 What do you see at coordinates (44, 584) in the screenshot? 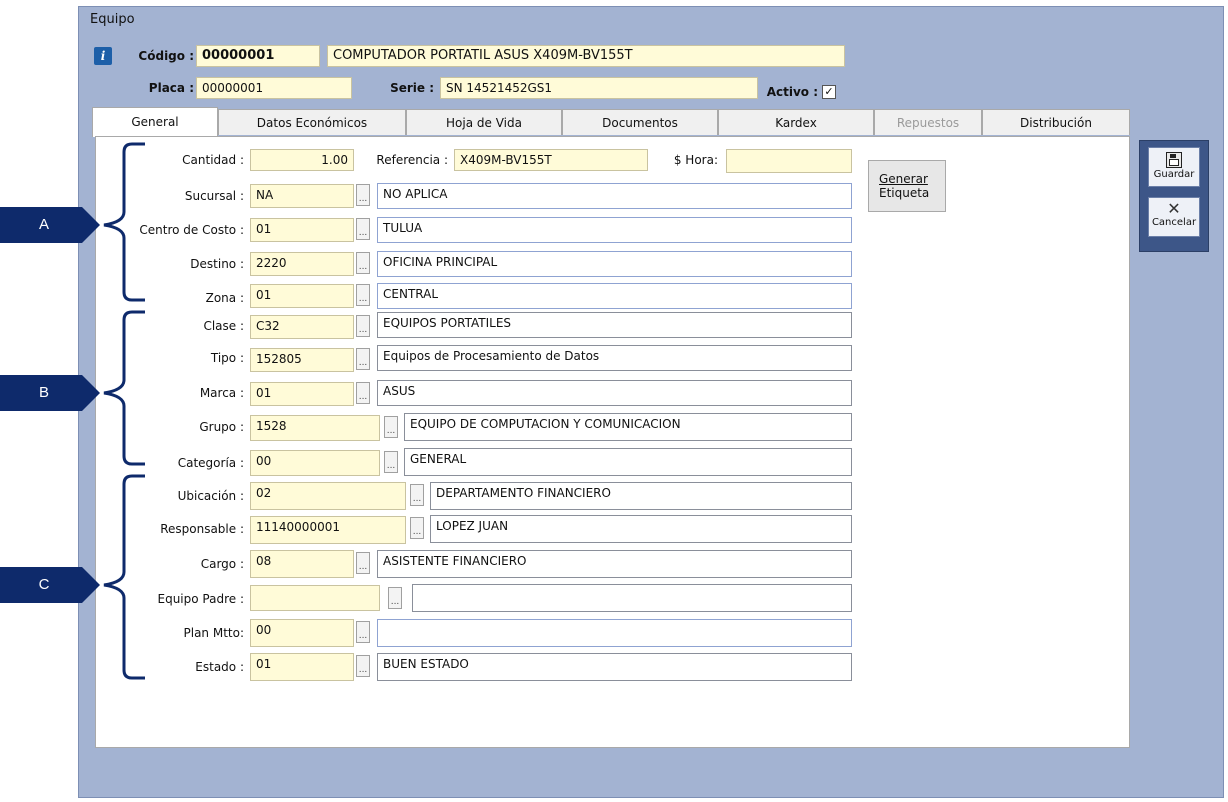
I see `marker-c: C` at bounding box center [44, 584].